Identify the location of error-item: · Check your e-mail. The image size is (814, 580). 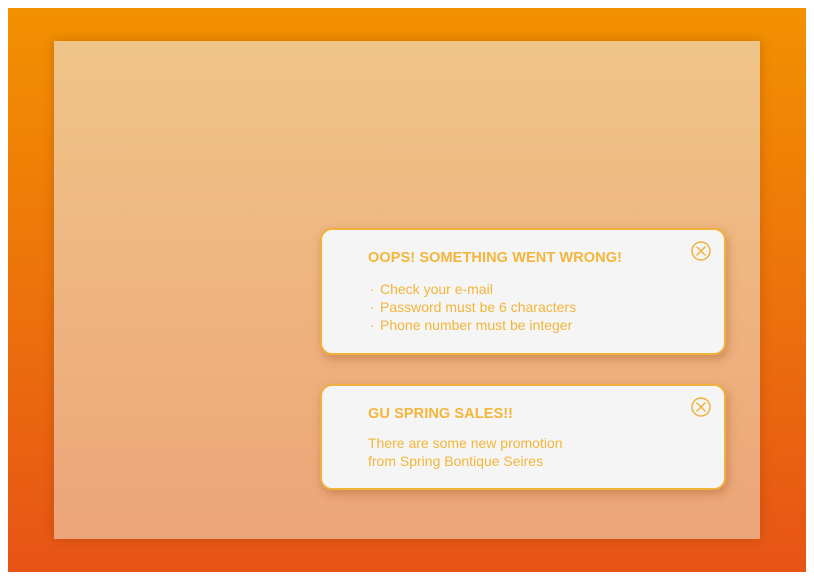
(472, 289).